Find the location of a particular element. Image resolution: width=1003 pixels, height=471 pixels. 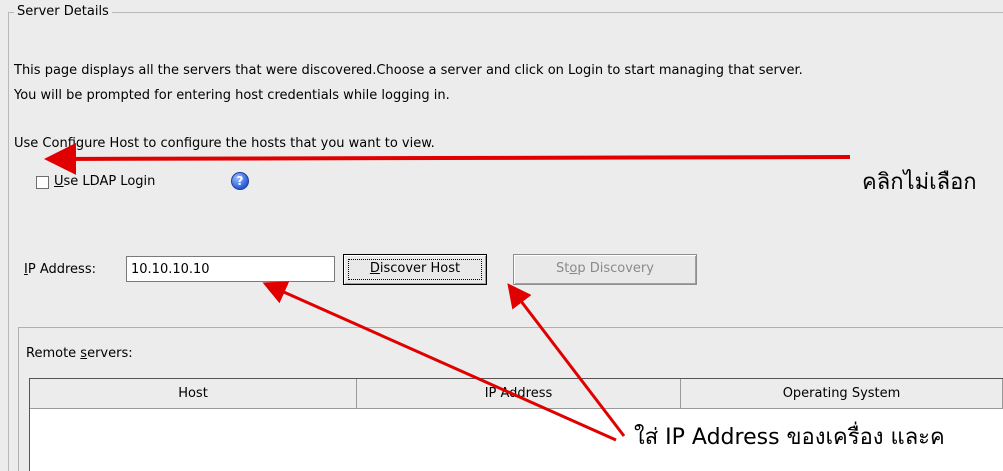

arrow-to-ldap-checkbox is located at coordinates (447, 158).